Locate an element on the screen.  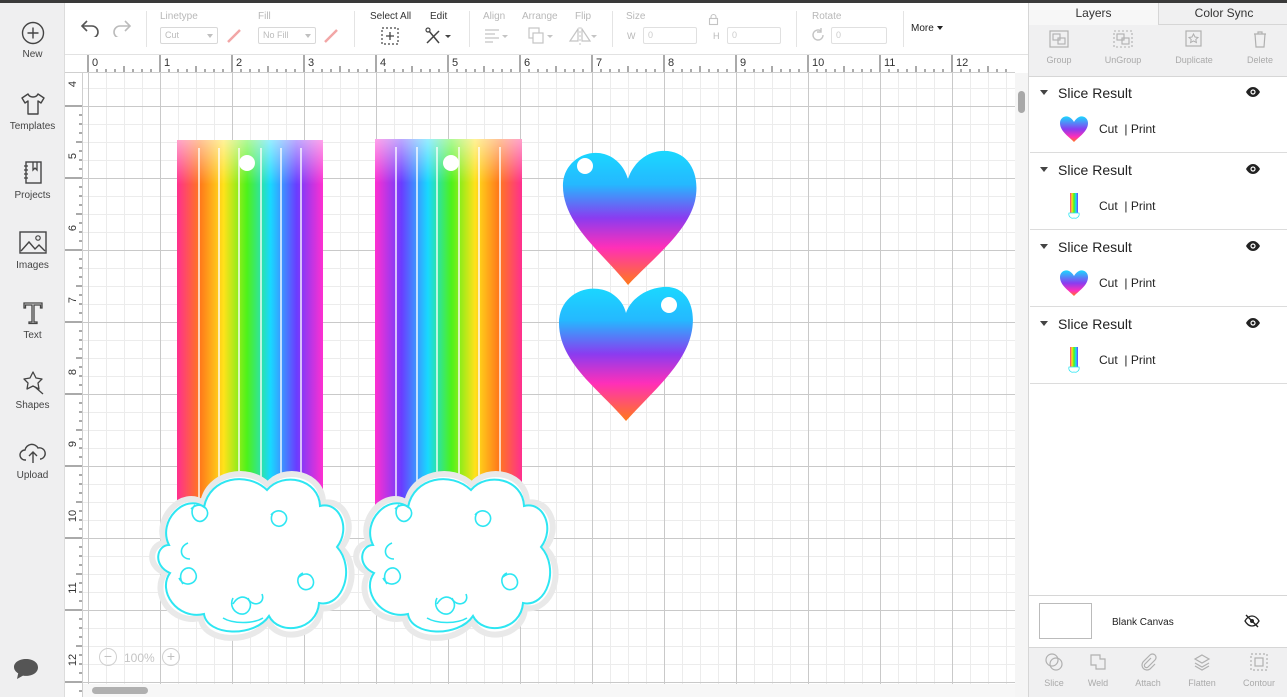
duplicate-label: Duplicate is located at coordinates (1194, 60).